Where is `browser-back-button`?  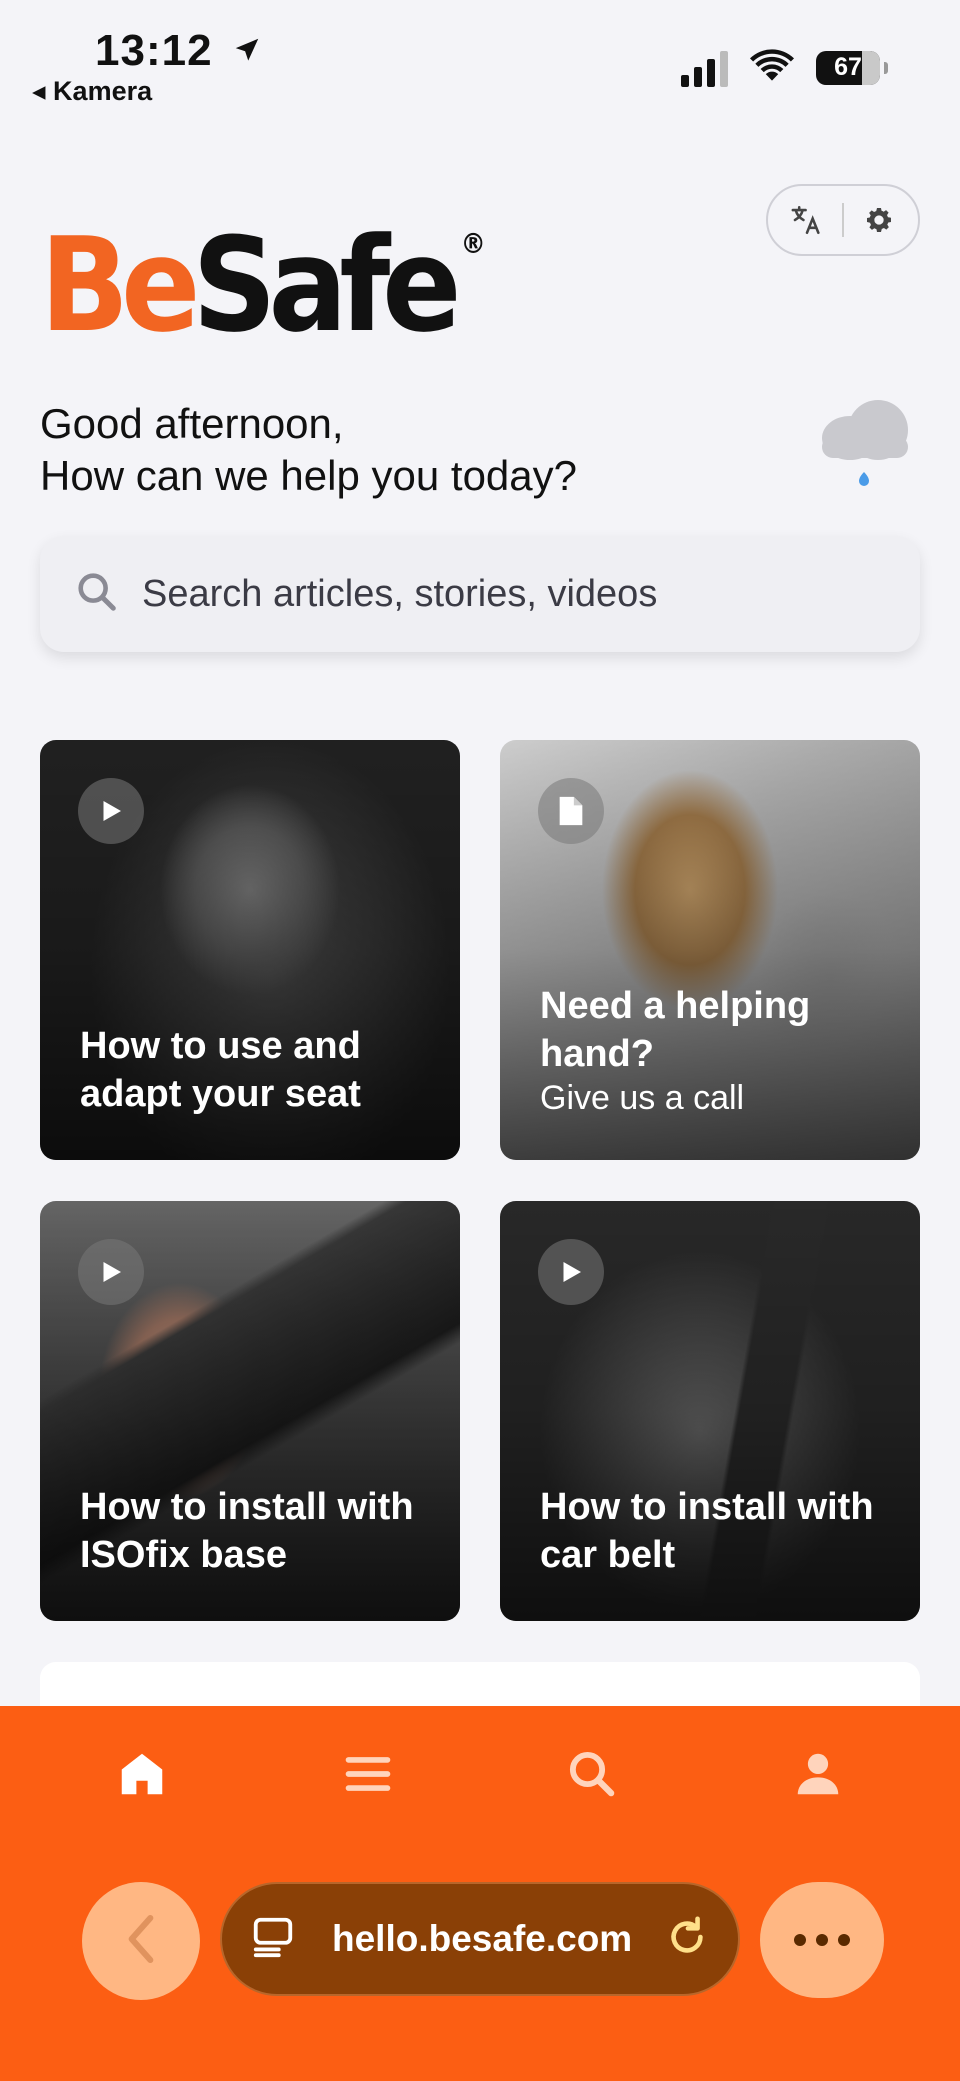 browser-back-button is located at coordinates (141, 1941).